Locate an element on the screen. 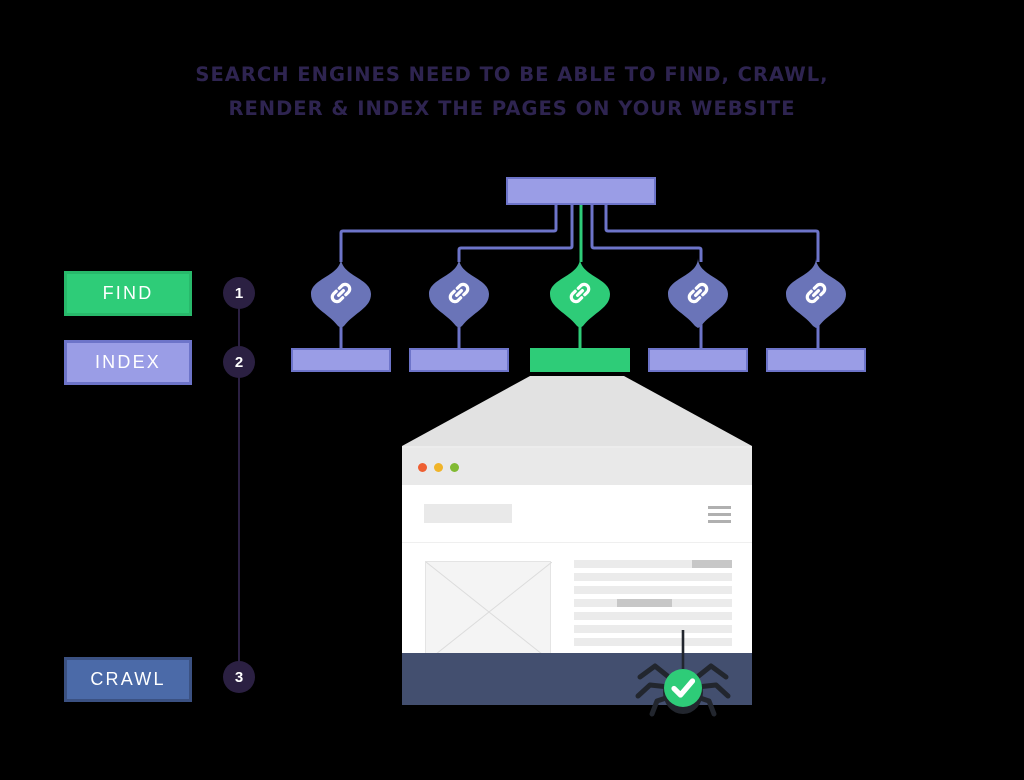 Image resolution: width=1024 pixels, height=780 pixels. image-placeholder is located at coordinates (489, 612).